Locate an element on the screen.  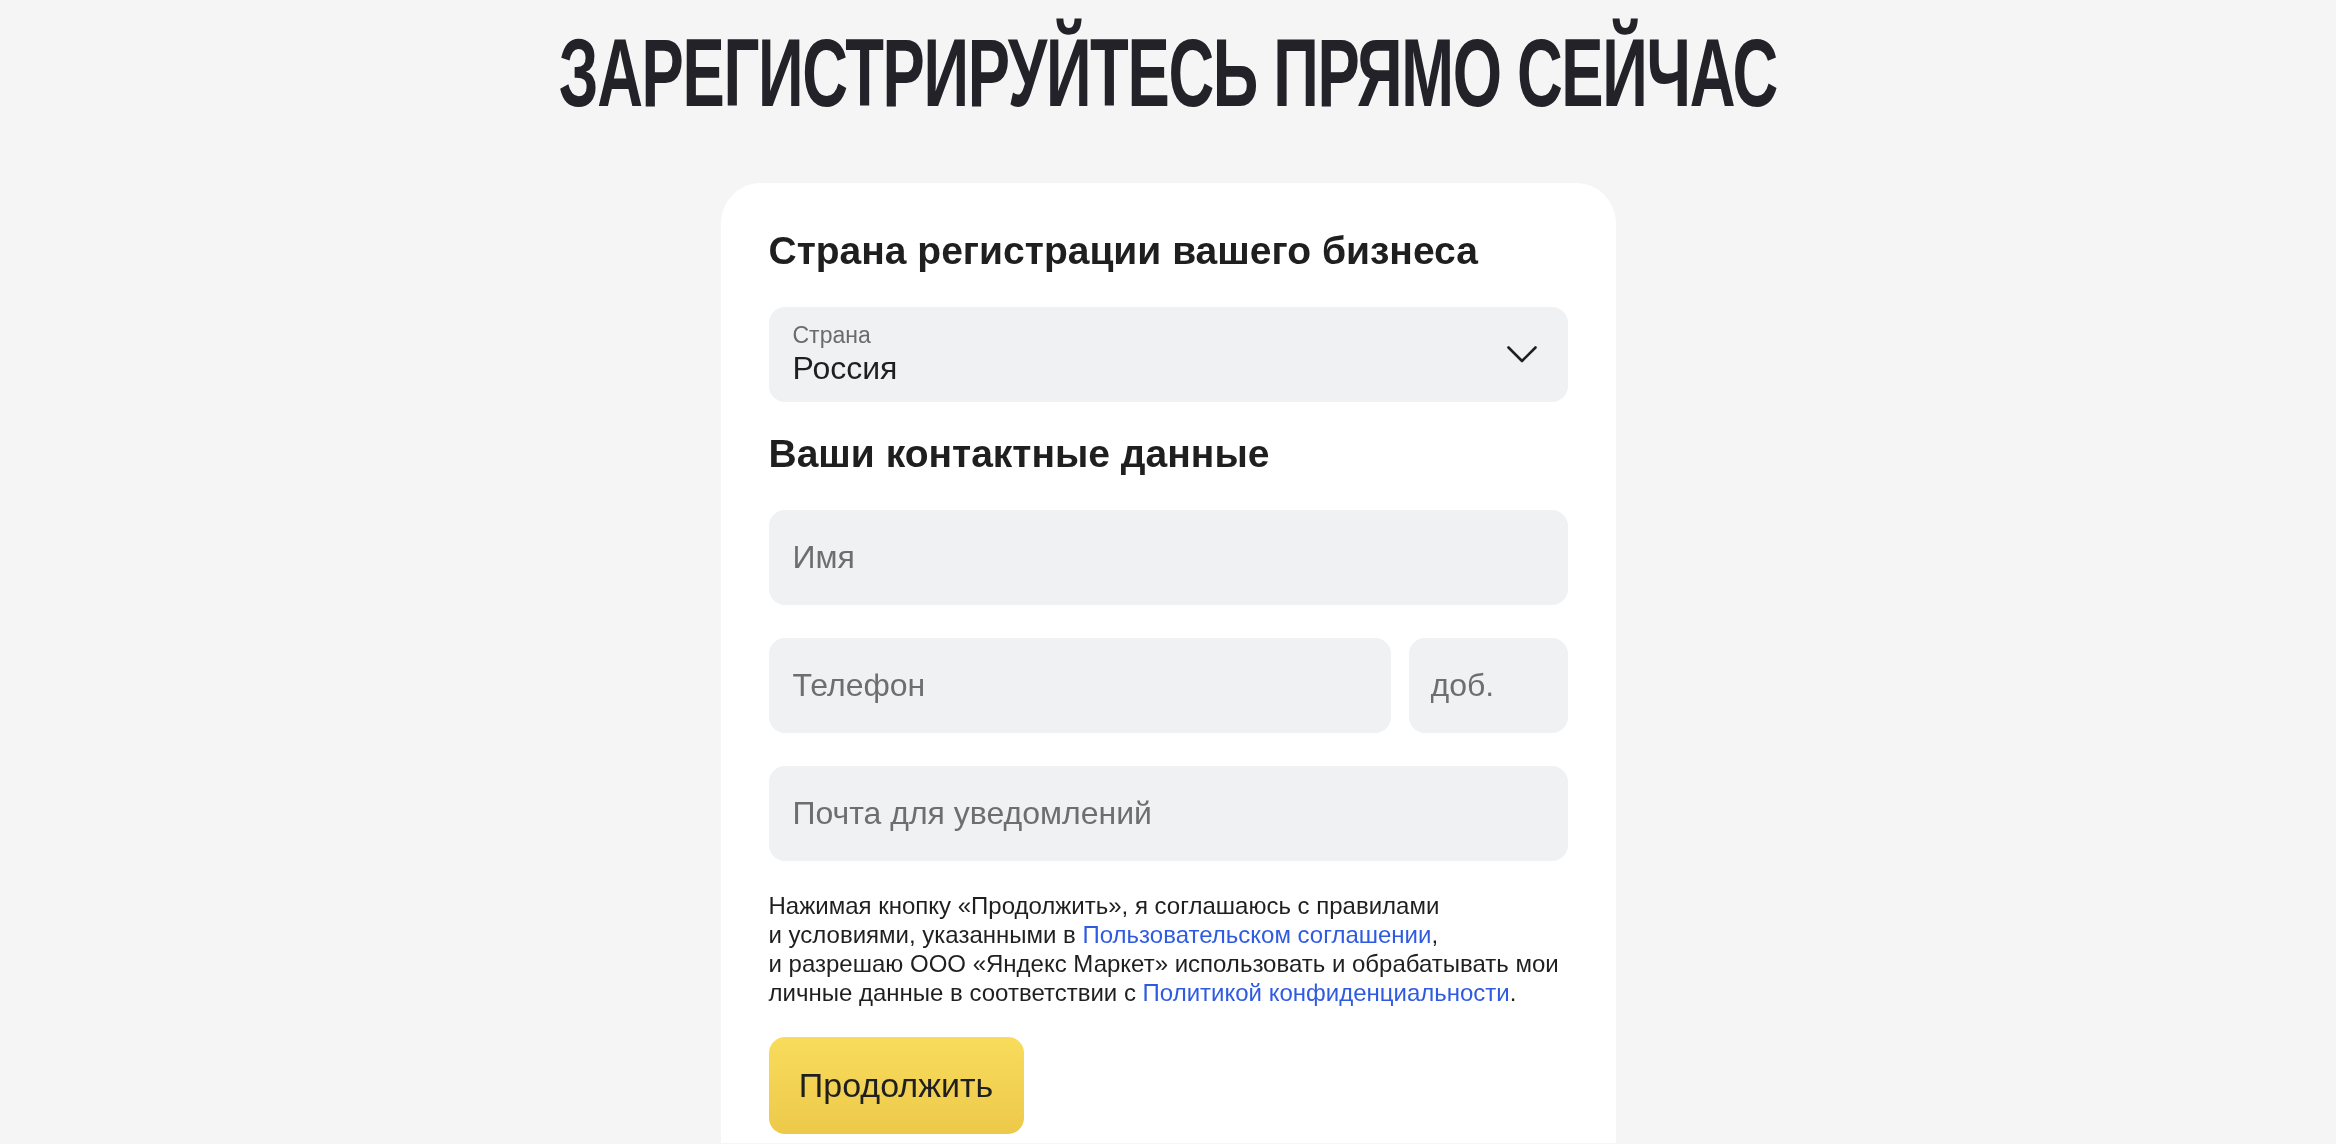
section-heading: Страна регистрации вашего бизнеса is located at coordinates (1123, 251).